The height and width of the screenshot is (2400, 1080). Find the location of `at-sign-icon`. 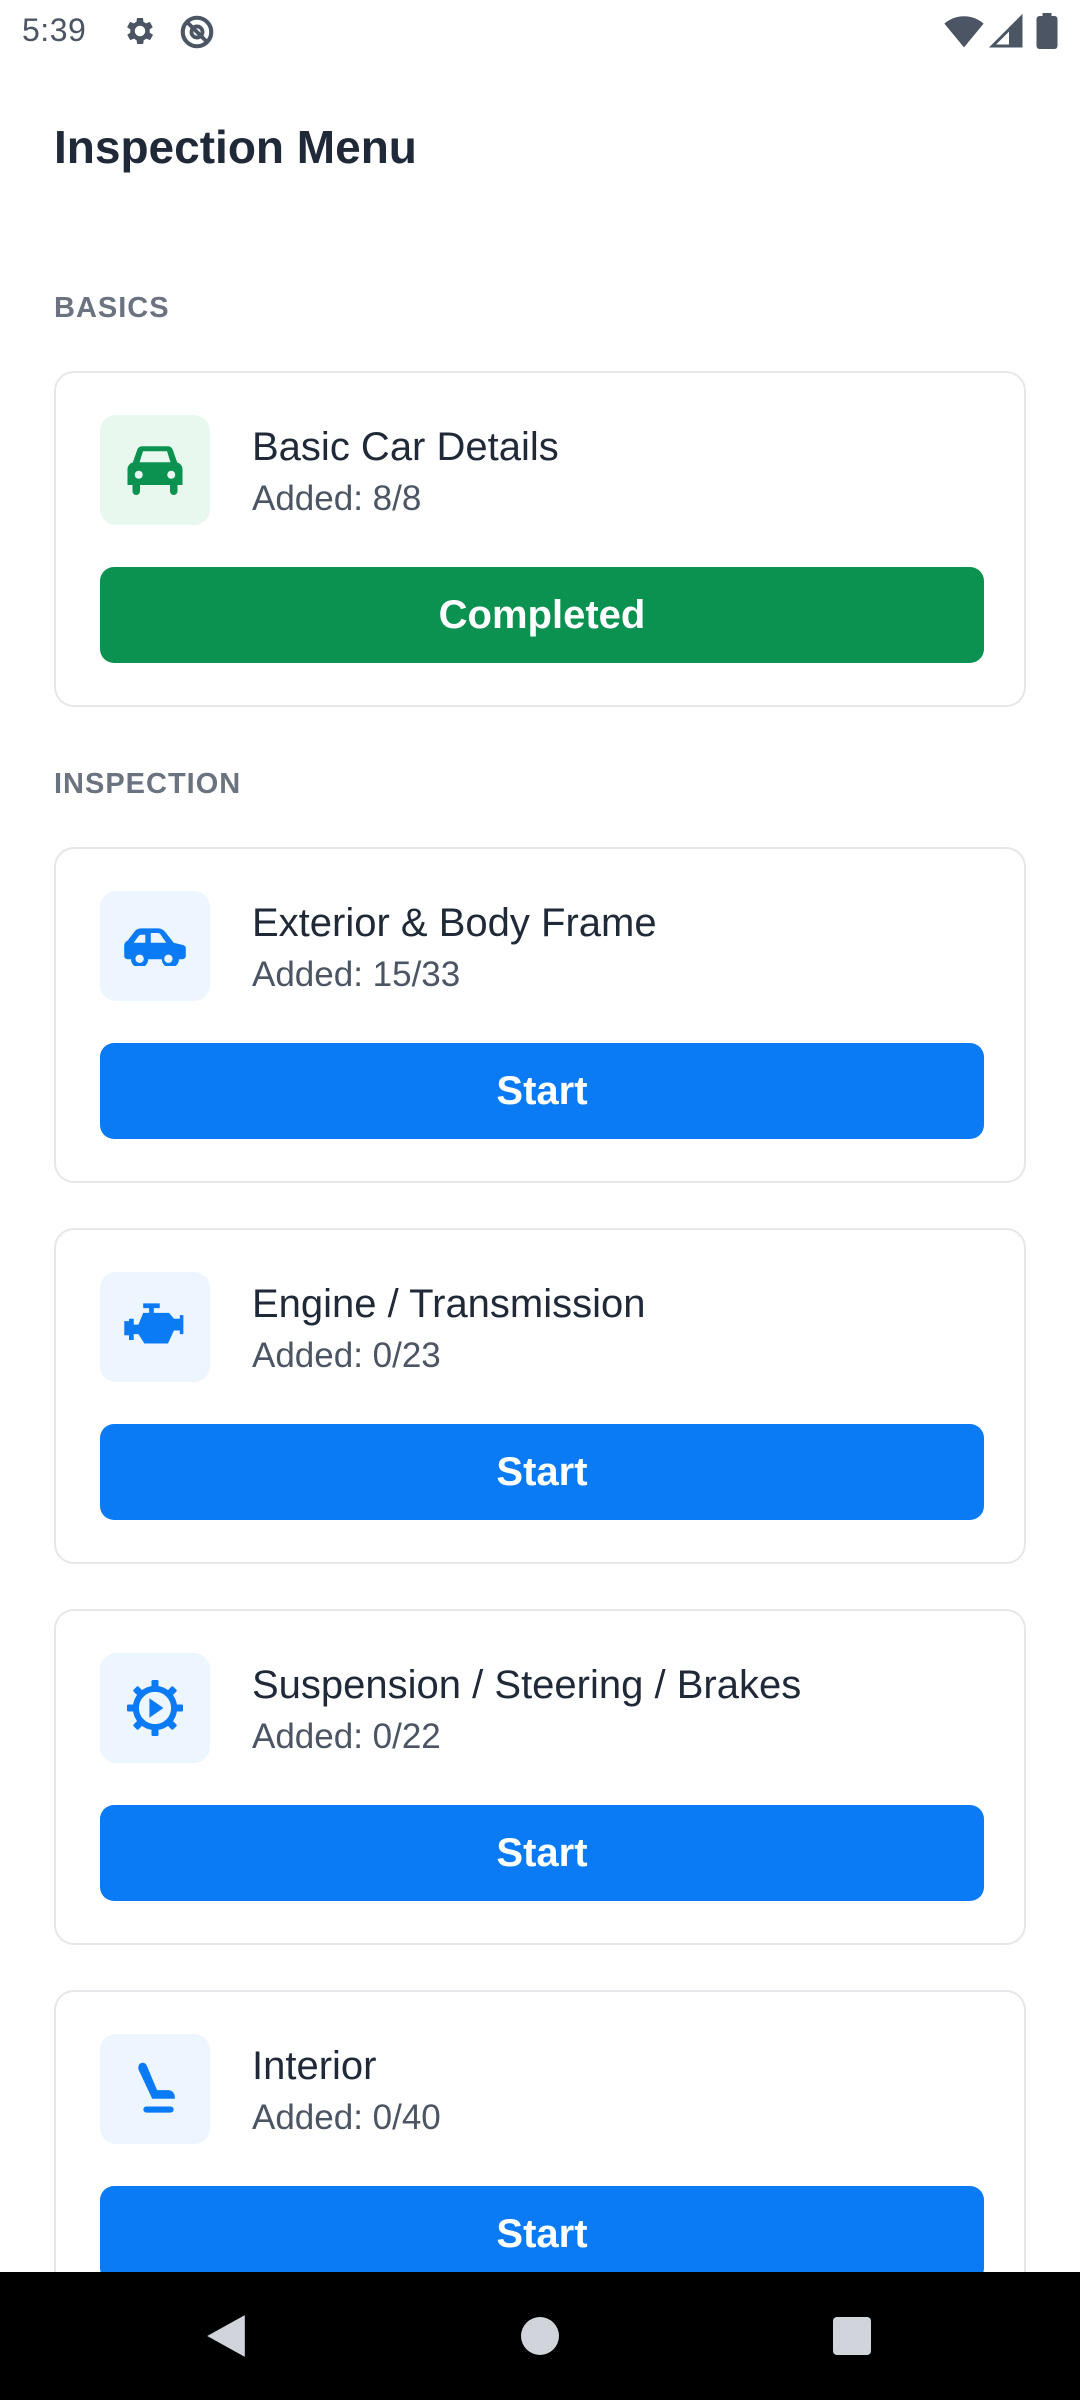

at-sign-icon is located at coordinates (196, 31).